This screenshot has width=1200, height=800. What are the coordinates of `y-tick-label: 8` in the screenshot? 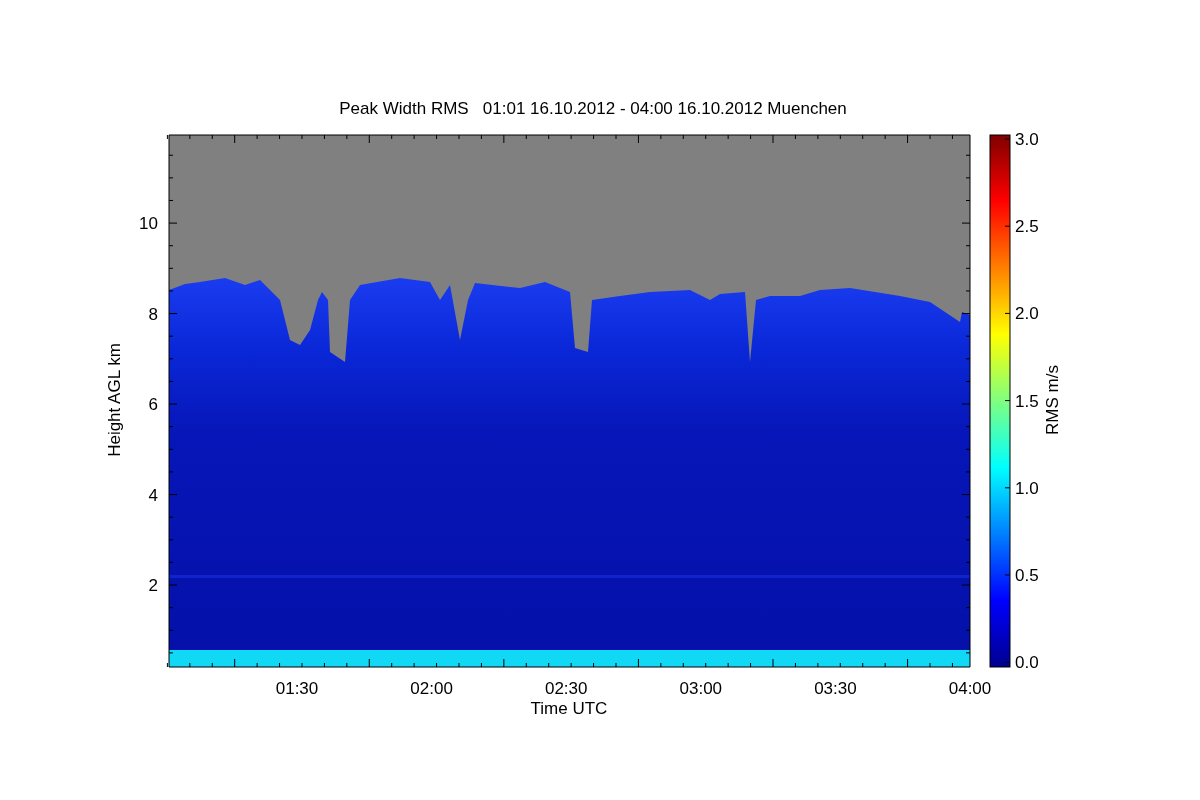 It's located at (153, 314).